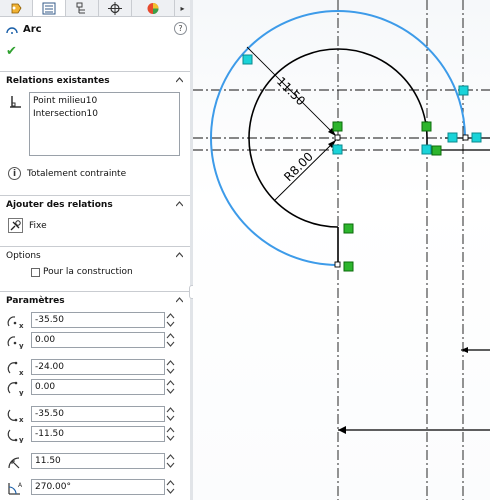 The width and height of the screenshot is (490, 500). What do you see at coordinates (35, 272) in the screenshot?
I see `for-construction-checkbox` at bounding box center [35, 272].